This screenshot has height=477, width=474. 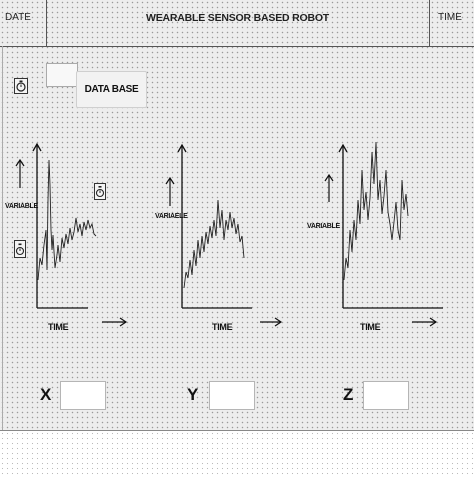 What do you see at coordinates (370, 327) in the screenshot?
I see `plot-z-xlabel: TIME` at bounding box center [370, 327].